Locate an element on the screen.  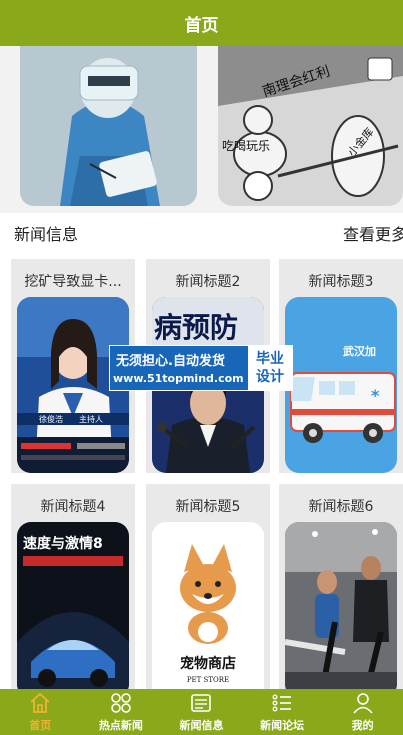
svg-text: 徐俊浩 is located at coordinates (51, 419).